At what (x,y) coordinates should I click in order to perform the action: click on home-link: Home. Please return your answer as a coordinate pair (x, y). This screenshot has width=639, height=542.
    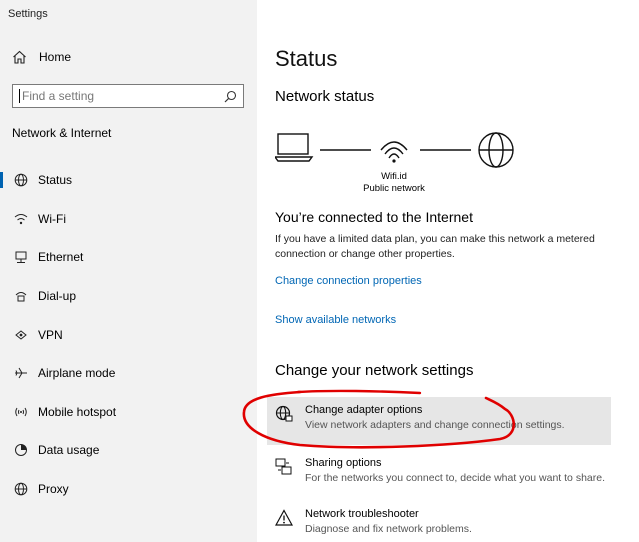
    Looking at the image, I should click on (41, 57).